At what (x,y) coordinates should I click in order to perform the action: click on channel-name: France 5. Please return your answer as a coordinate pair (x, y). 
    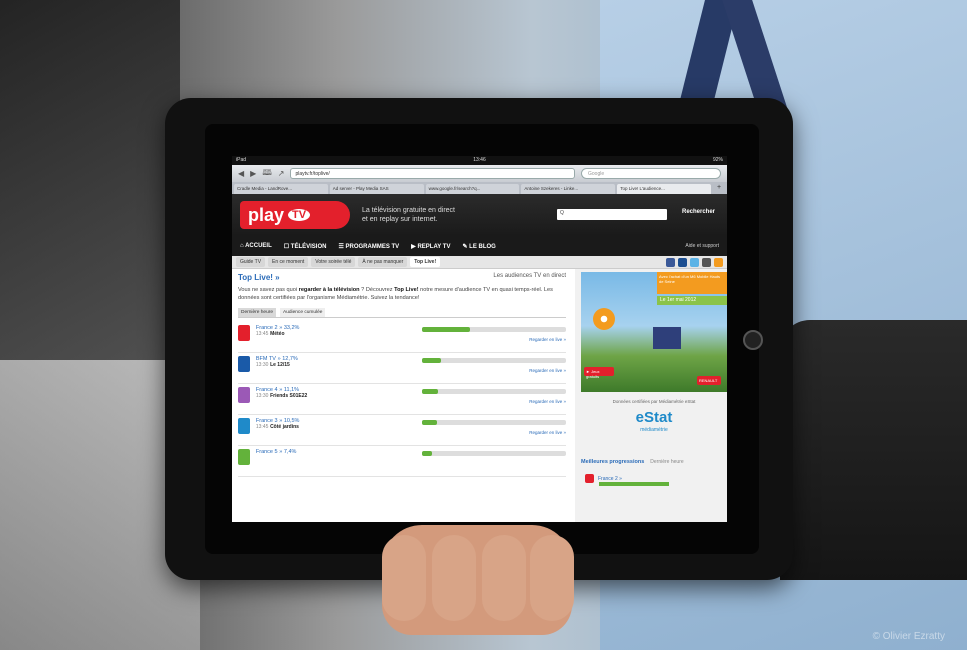
    Looking at the image, I should click on (267, 452).